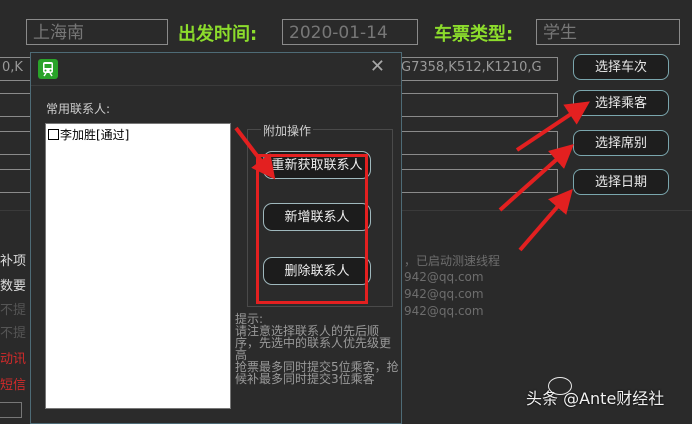  I want to click on arrow-to-seat, so click(536, 178).